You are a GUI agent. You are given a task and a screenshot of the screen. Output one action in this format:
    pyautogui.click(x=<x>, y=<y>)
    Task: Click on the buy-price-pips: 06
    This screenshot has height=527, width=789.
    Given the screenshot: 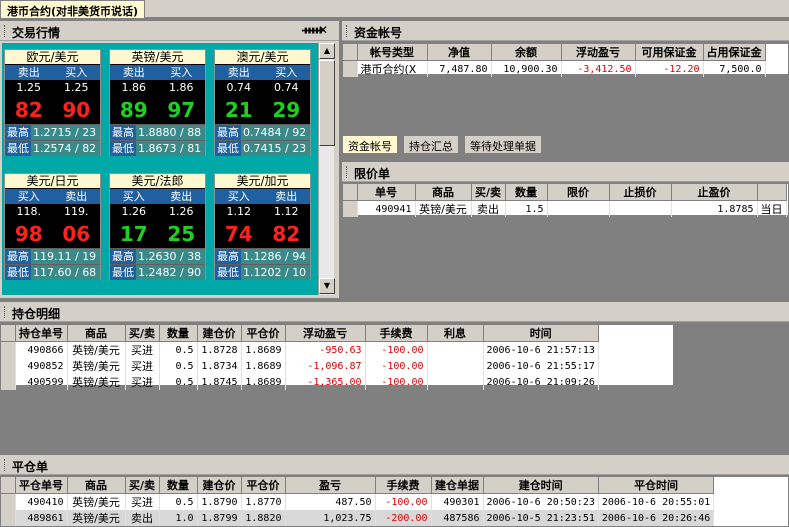 What is the action you would take?
    pyautogui.click(x=77, y=234)
    